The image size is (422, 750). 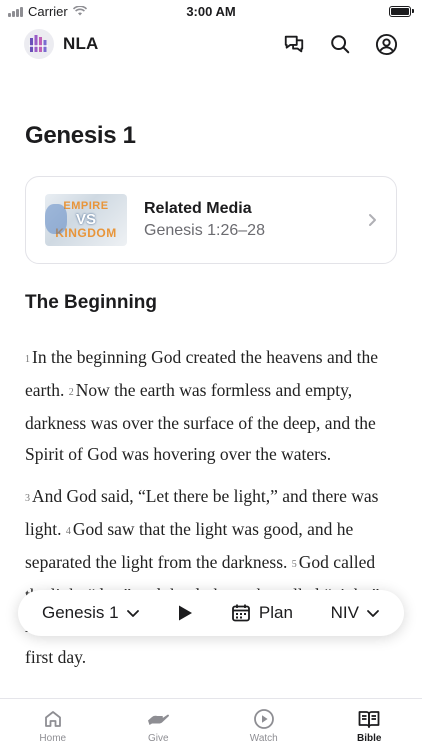 What do you see at coordinates (211, 613) in the screenshot?
I see `reader-control-bar: Genesis 1 Plan NIV` at bounding box center [211, 613].